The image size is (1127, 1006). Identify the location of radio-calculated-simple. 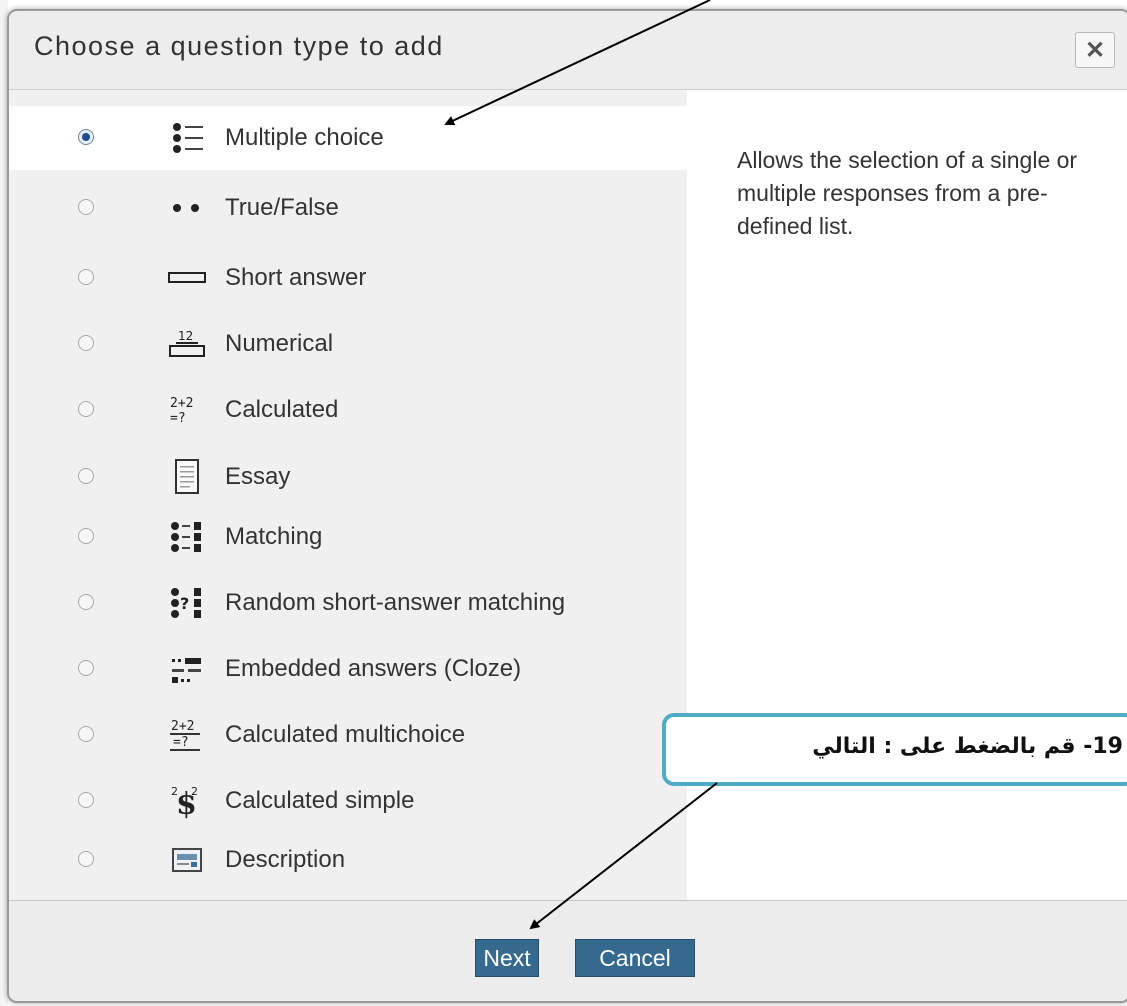
(86, 800).